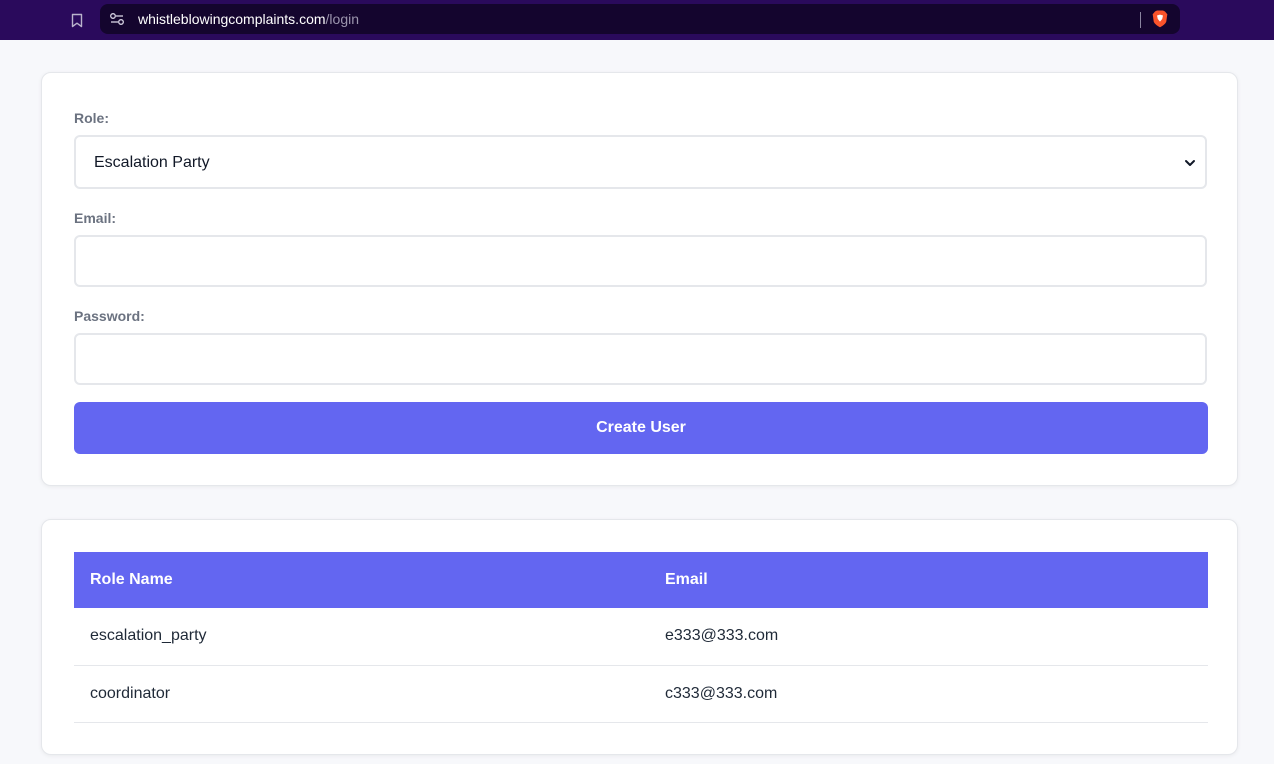 This screenshot has height=764, width=1274. What do you see at coordinates (928, 580) in the screenshot?
I see `column-header-email: Email` at bounding box center [928, 580].